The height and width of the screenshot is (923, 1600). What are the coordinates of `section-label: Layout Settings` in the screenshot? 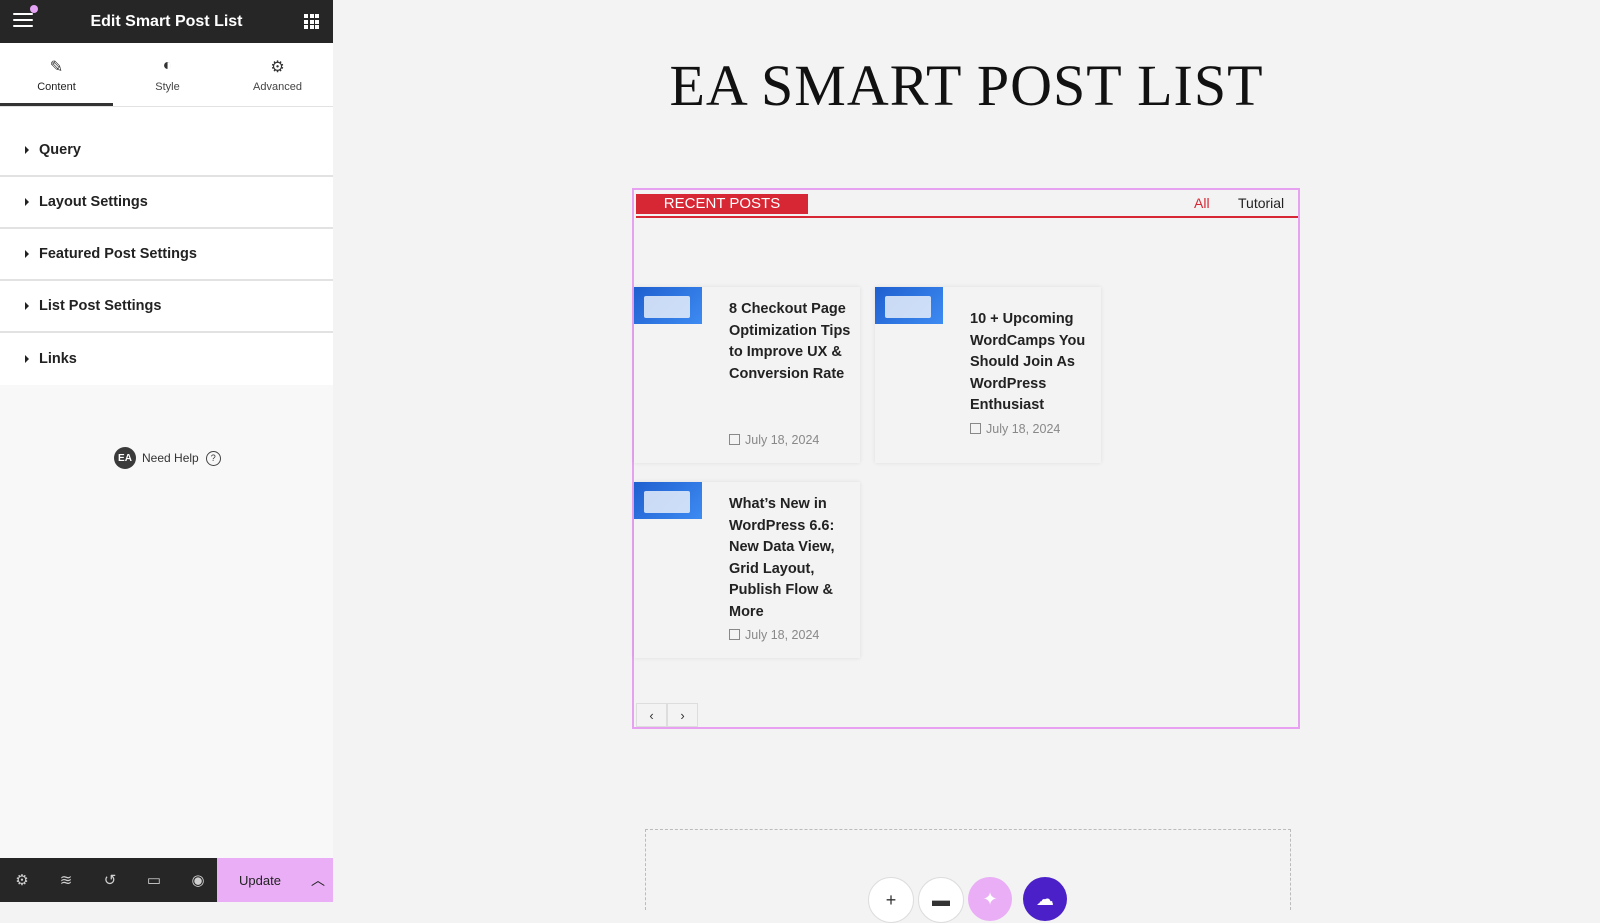 It's located at (93, 202).